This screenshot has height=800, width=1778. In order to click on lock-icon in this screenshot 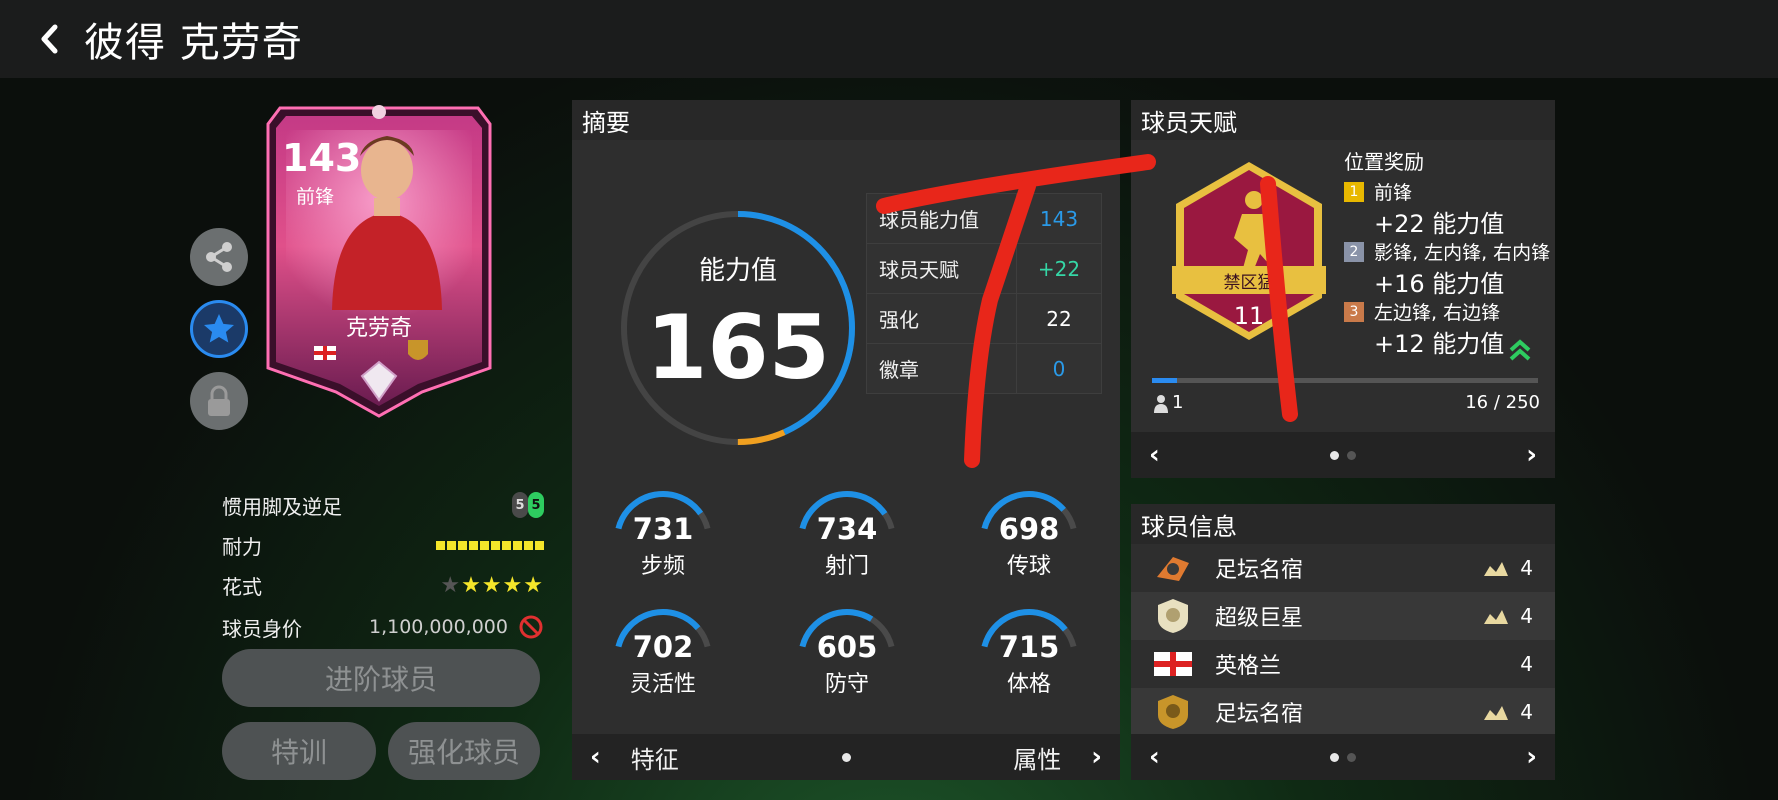, I will do `click(219, 400)`.